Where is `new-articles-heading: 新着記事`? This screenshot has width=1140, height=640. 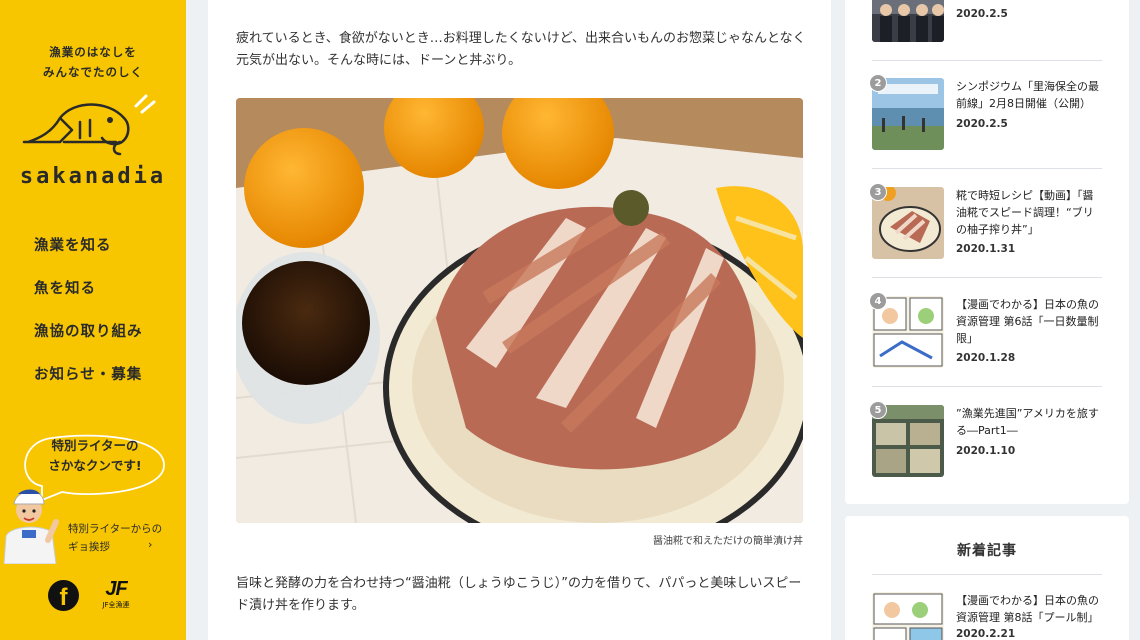 new-articles-heading: 新着記事 is located at coordinates (987, 551).